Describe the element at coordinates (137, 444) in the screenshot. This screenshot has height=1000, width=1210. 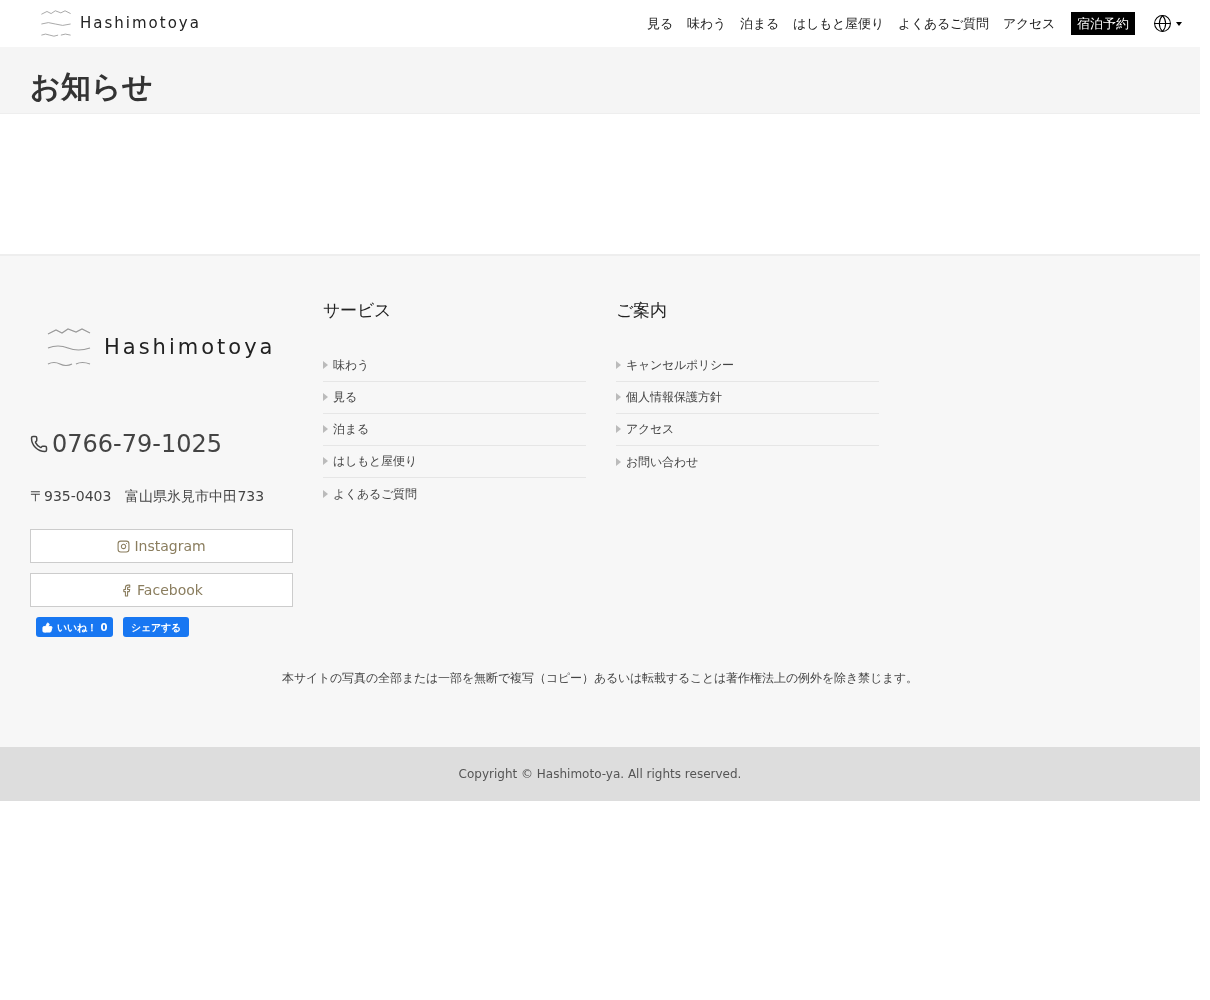
I see `phone-number: 0766-79-1025` at that location.